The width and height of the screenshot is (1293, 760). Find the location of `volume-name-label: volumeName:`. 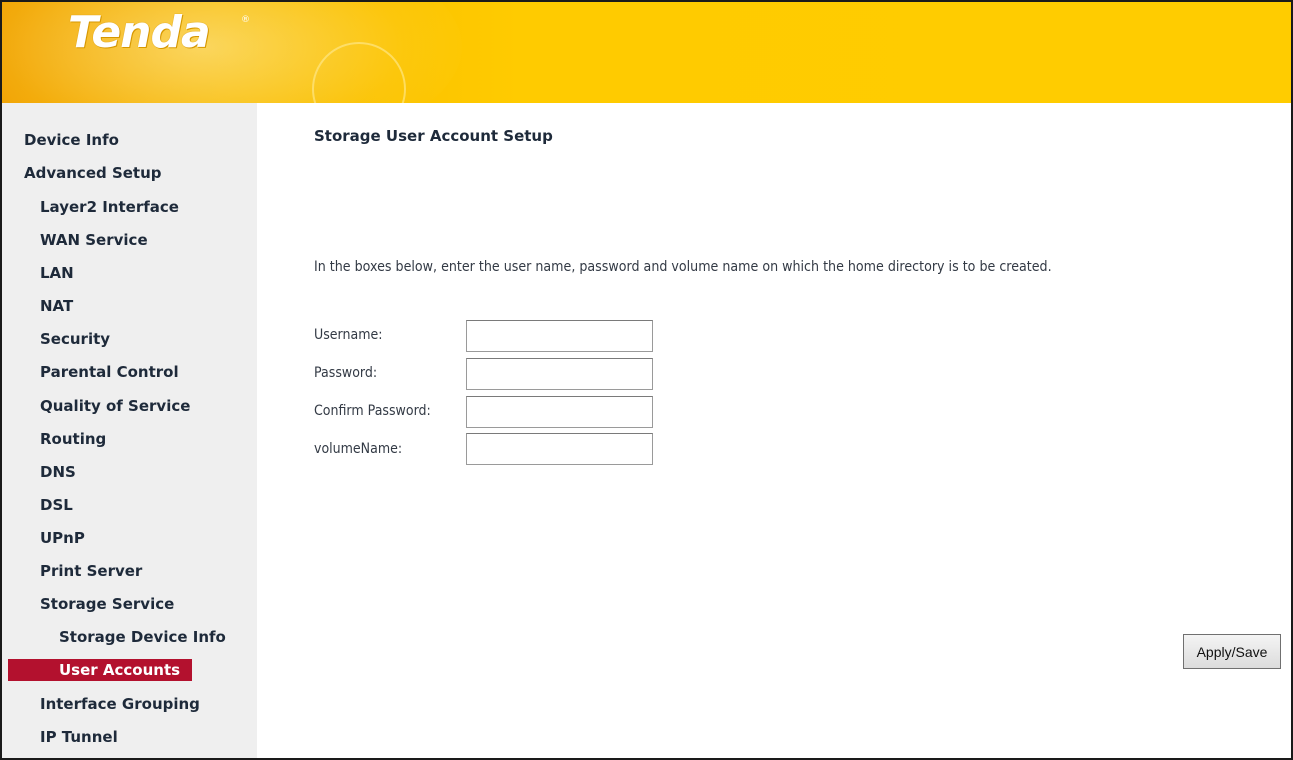

volume-name-label: volumeName: is located at coordinates (358, 449).